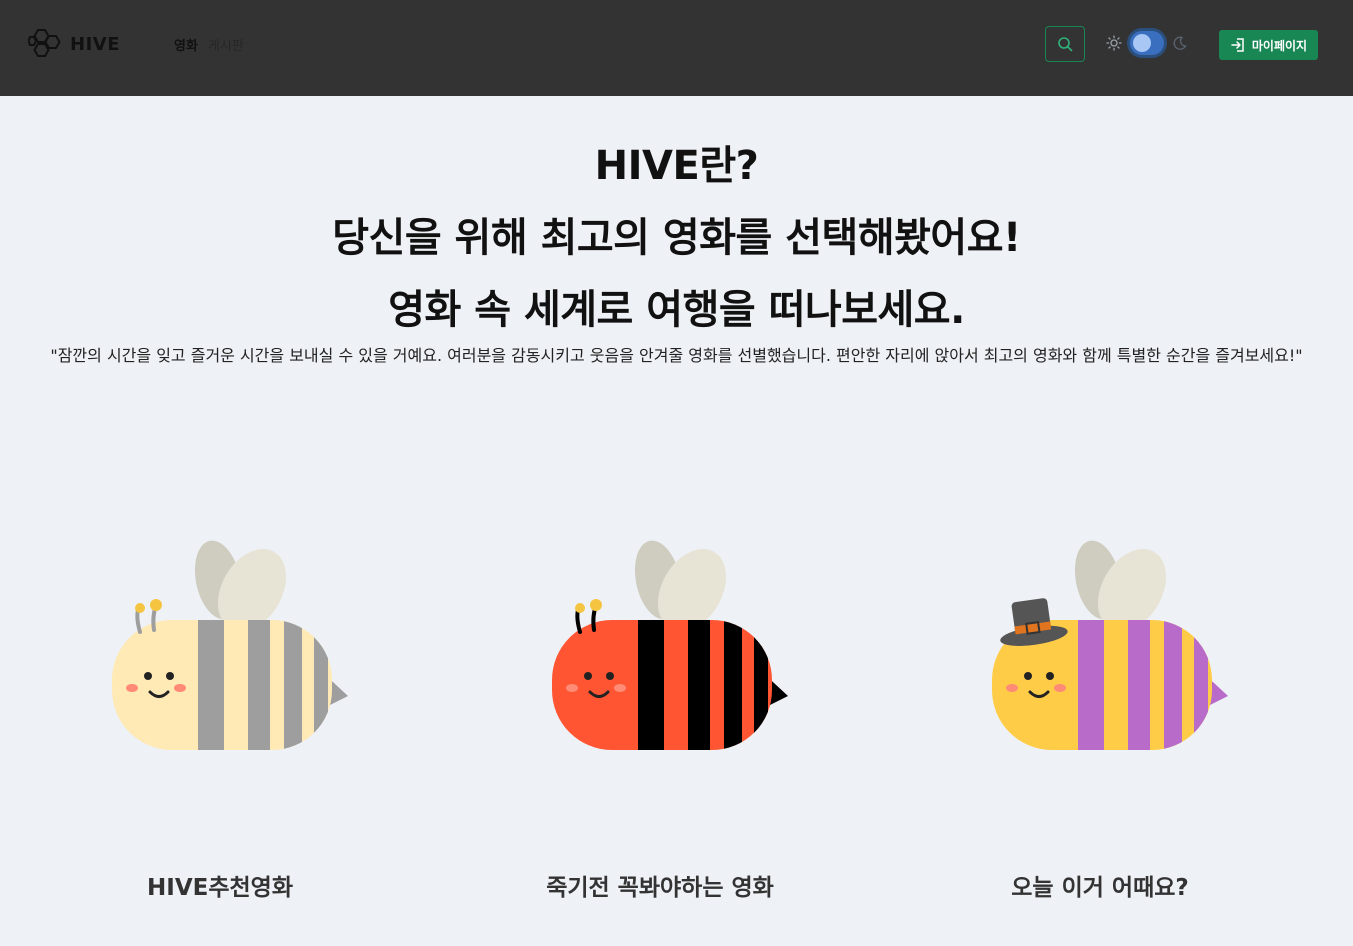  I want to click on search-button, so click(1065, 44).